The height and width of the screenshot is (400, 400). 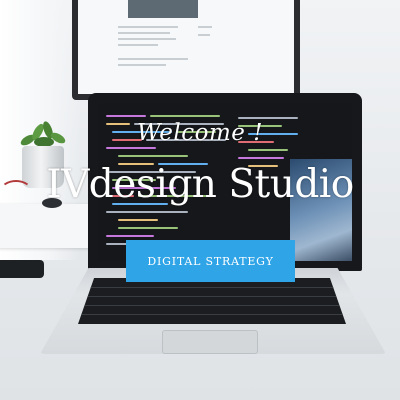 What do you see at coordinates (186, 47) in the screenshot?
I see `background-monitor-screen` at bounding box center [186, 47].